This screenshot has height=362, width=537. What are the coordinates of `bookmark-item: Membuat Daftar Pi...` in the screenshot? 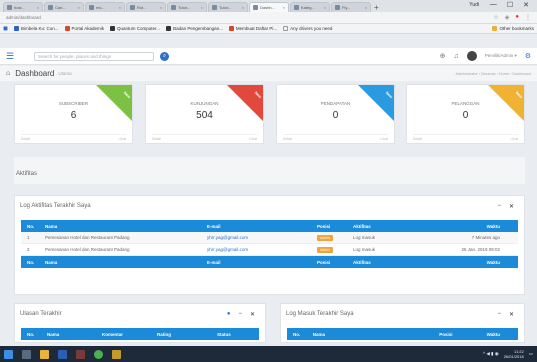 It's located at (252, 28).